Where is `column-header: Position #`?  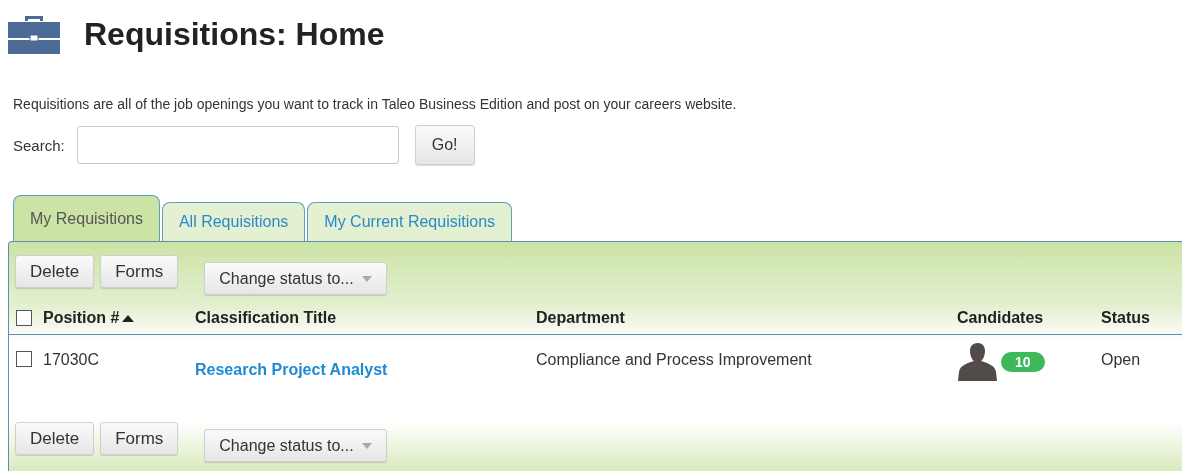 column-header: Position # is located at coordinates (119, 318).